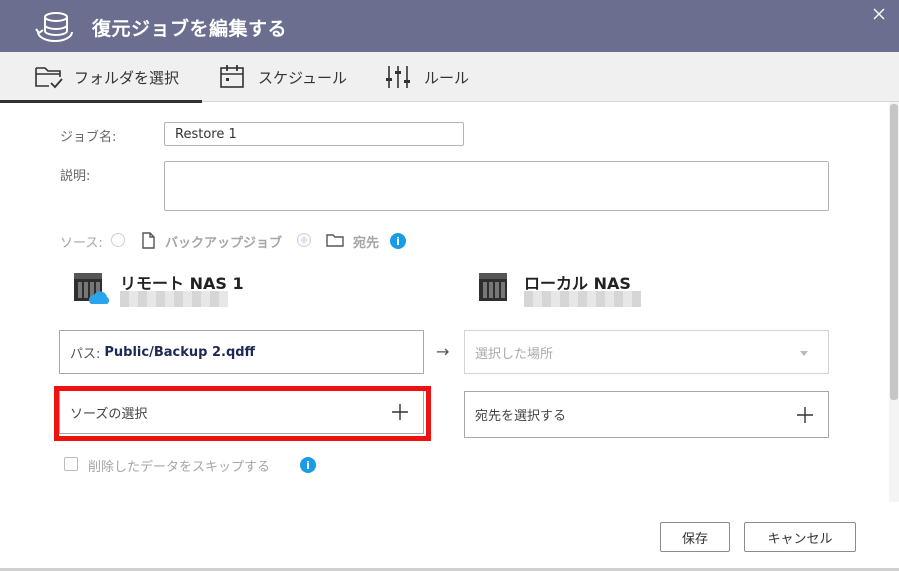 The image size is (899, 571). Describe the element at coordinates (894, 252) in the screenshot. I see `scrollbar-thumb` at that location.